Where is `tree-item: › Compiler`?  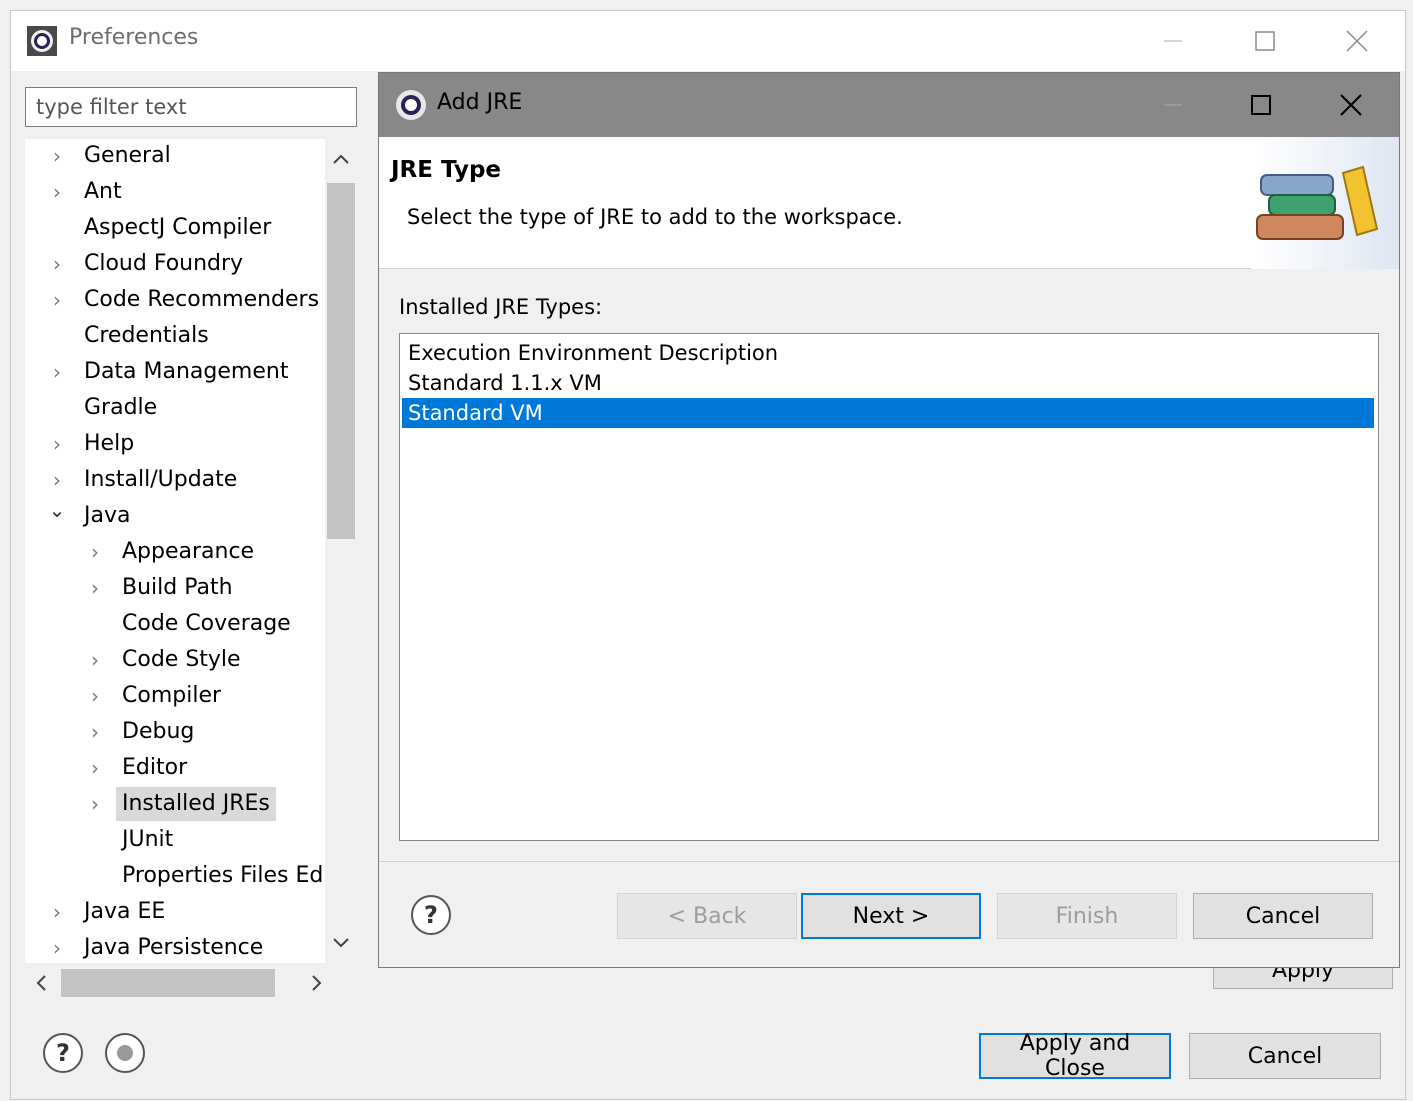 tree-item: › Compiler is located at coordinates (175, 697).